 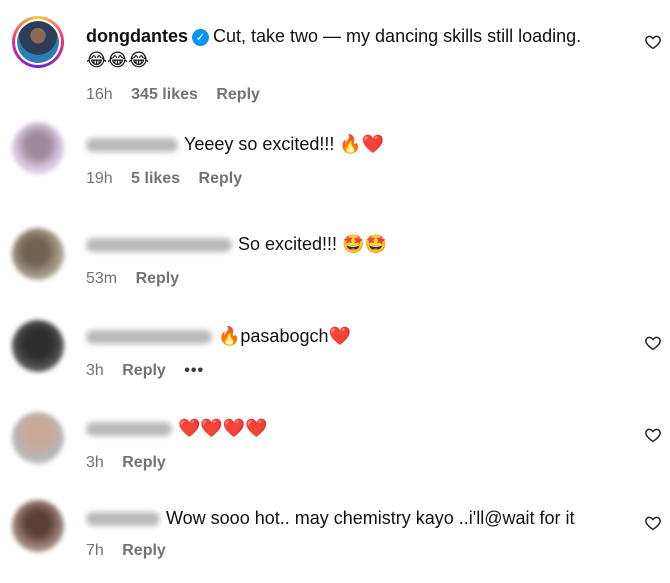 What do you see at coordinates (101, 278) in the screenshot?
I see `comment-time: 53m` at bounding box center [101, 278].